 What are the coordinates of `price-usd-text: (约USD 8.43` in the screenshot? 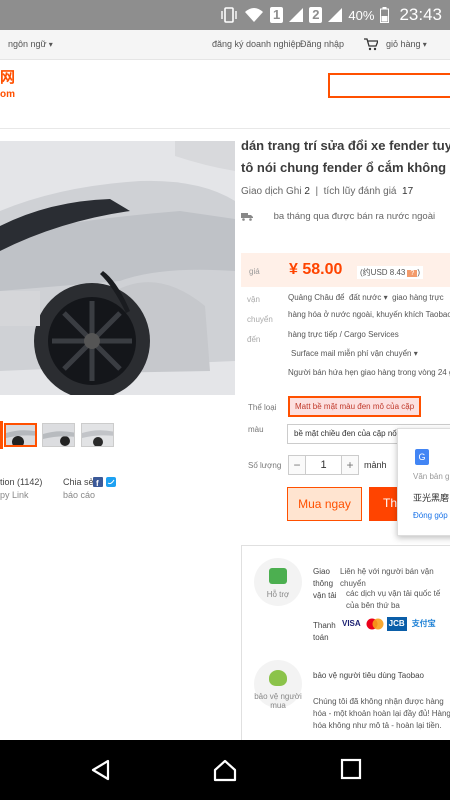 It's located at (383, 272).